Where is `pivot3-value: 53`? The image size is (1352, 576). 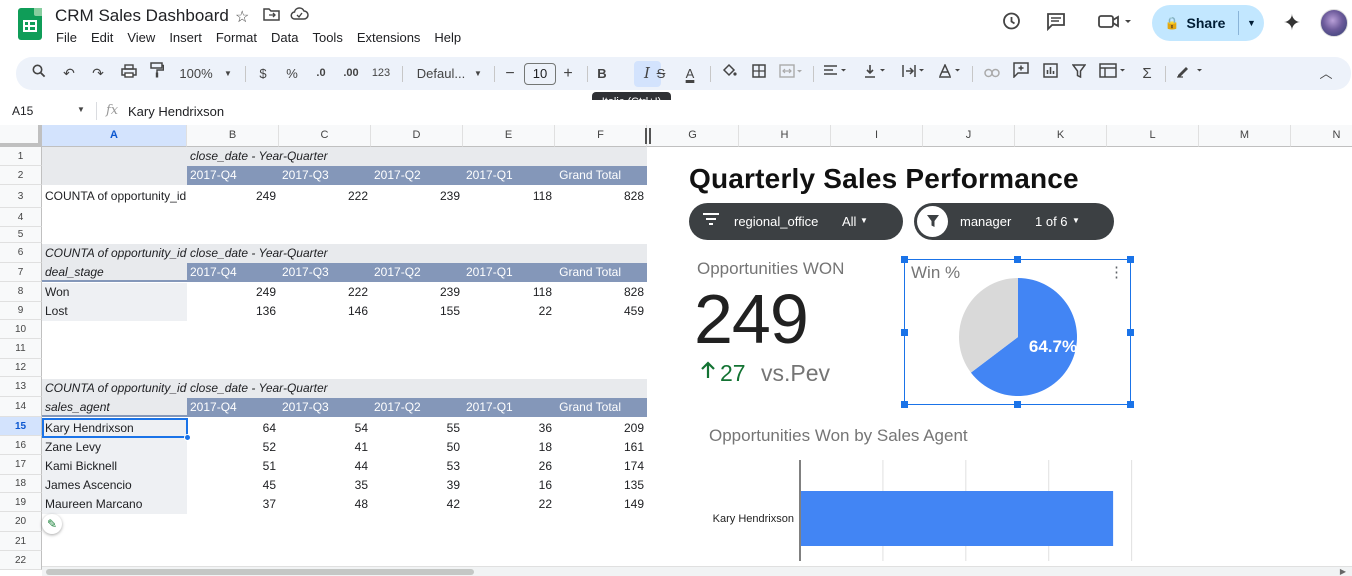 pivot3-value: 53 is located at coordinates (417, 466).